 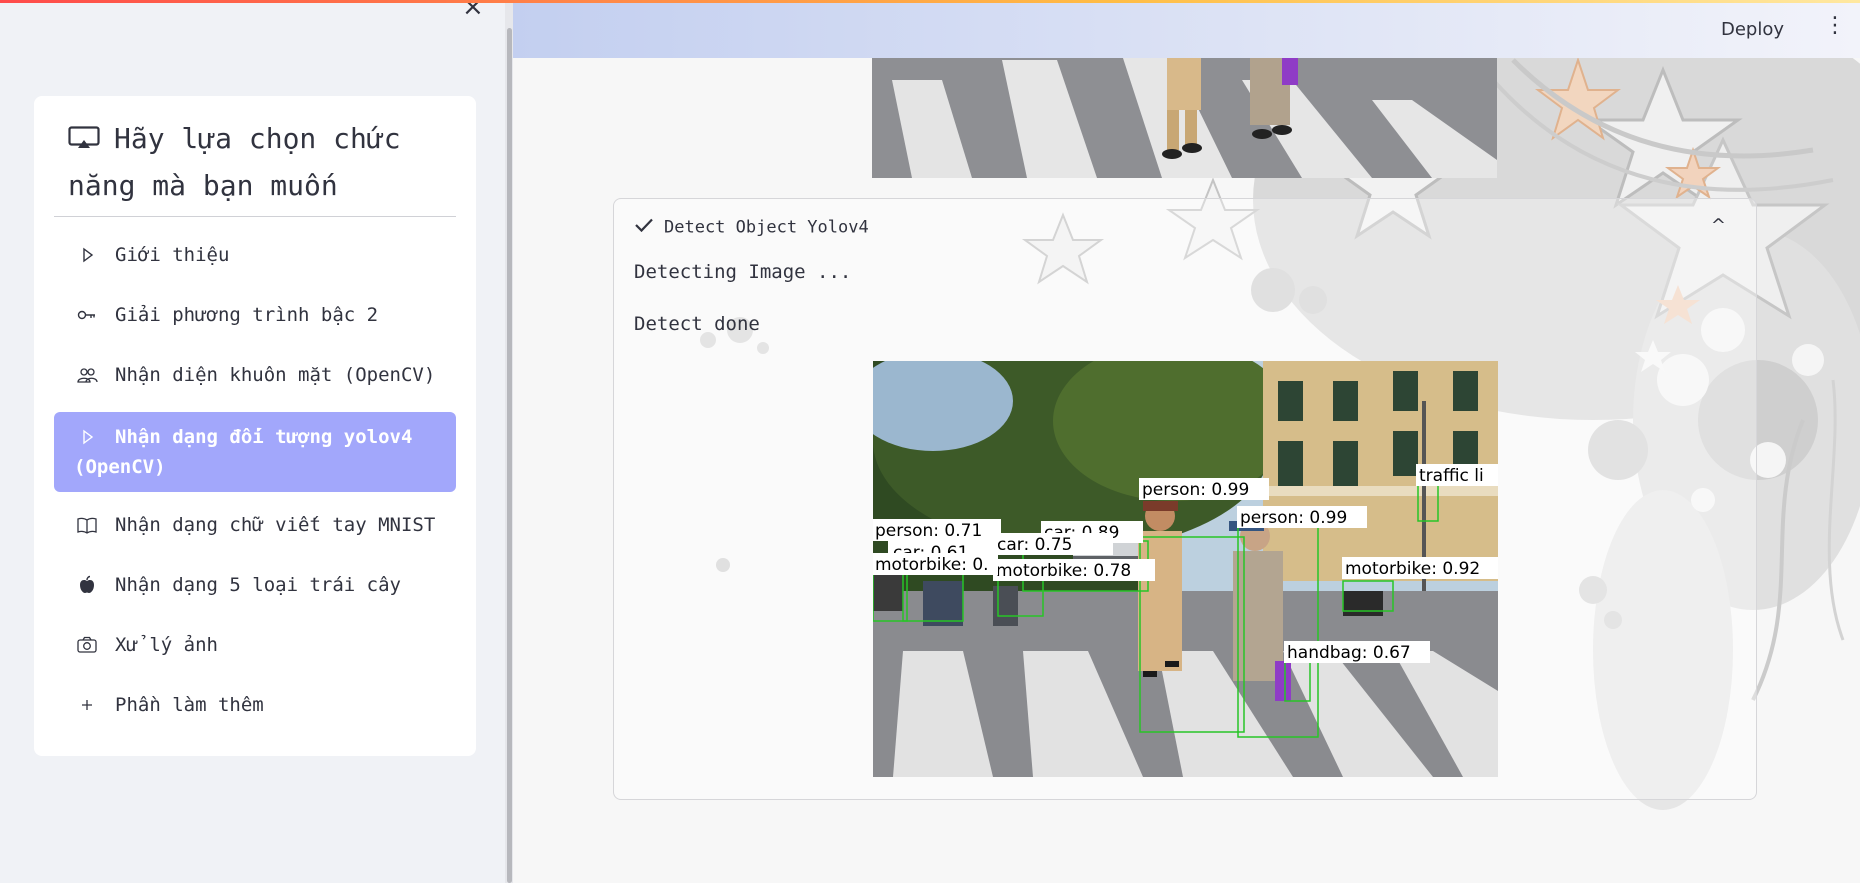 I want to click on det-label: motorbike: 0.78, so click(x=1063, y=571).